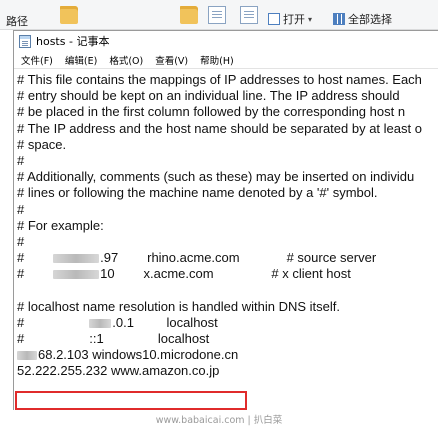 Image resolution: width=438 pixels, height=438 pixels. What do you see at coordinates (60, 225) in the screenshot?
I see `text-line: # For example:` at bounding box center [60, 225].